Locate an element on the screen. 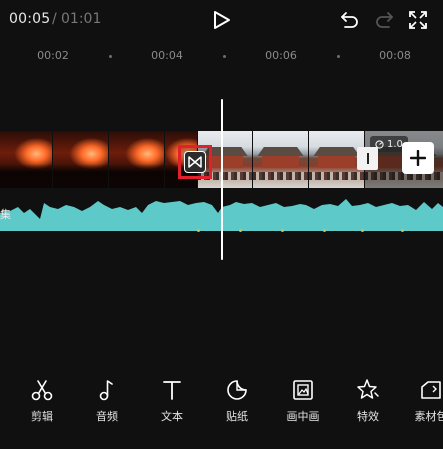 The image size is (443, 449). clip-trim-handle is located at coordinates (367, 158).